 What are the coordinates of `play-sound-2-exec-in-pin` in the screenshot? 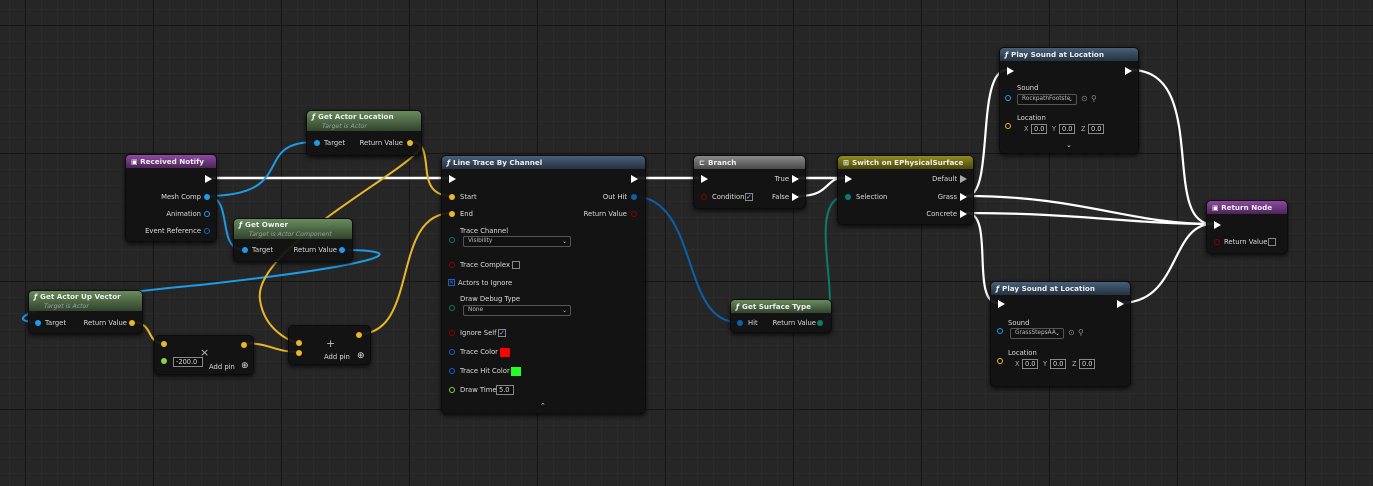 It's located at (1001, 304).